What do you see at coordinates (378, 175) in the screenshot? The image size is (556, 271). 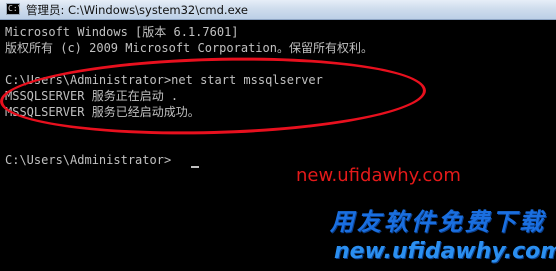 I see `watermark-url: new.ufidawhy.com` at bounding box center [378, 175].